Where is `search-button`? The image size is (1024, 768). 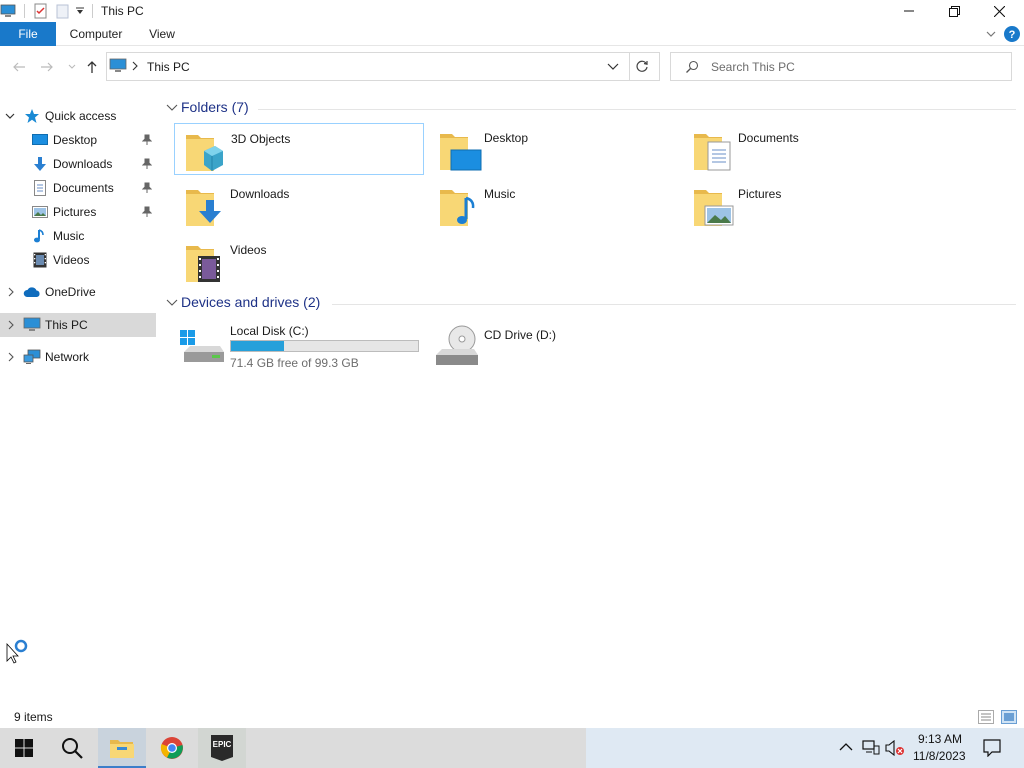 search-button is located at coordinates (72, 748).